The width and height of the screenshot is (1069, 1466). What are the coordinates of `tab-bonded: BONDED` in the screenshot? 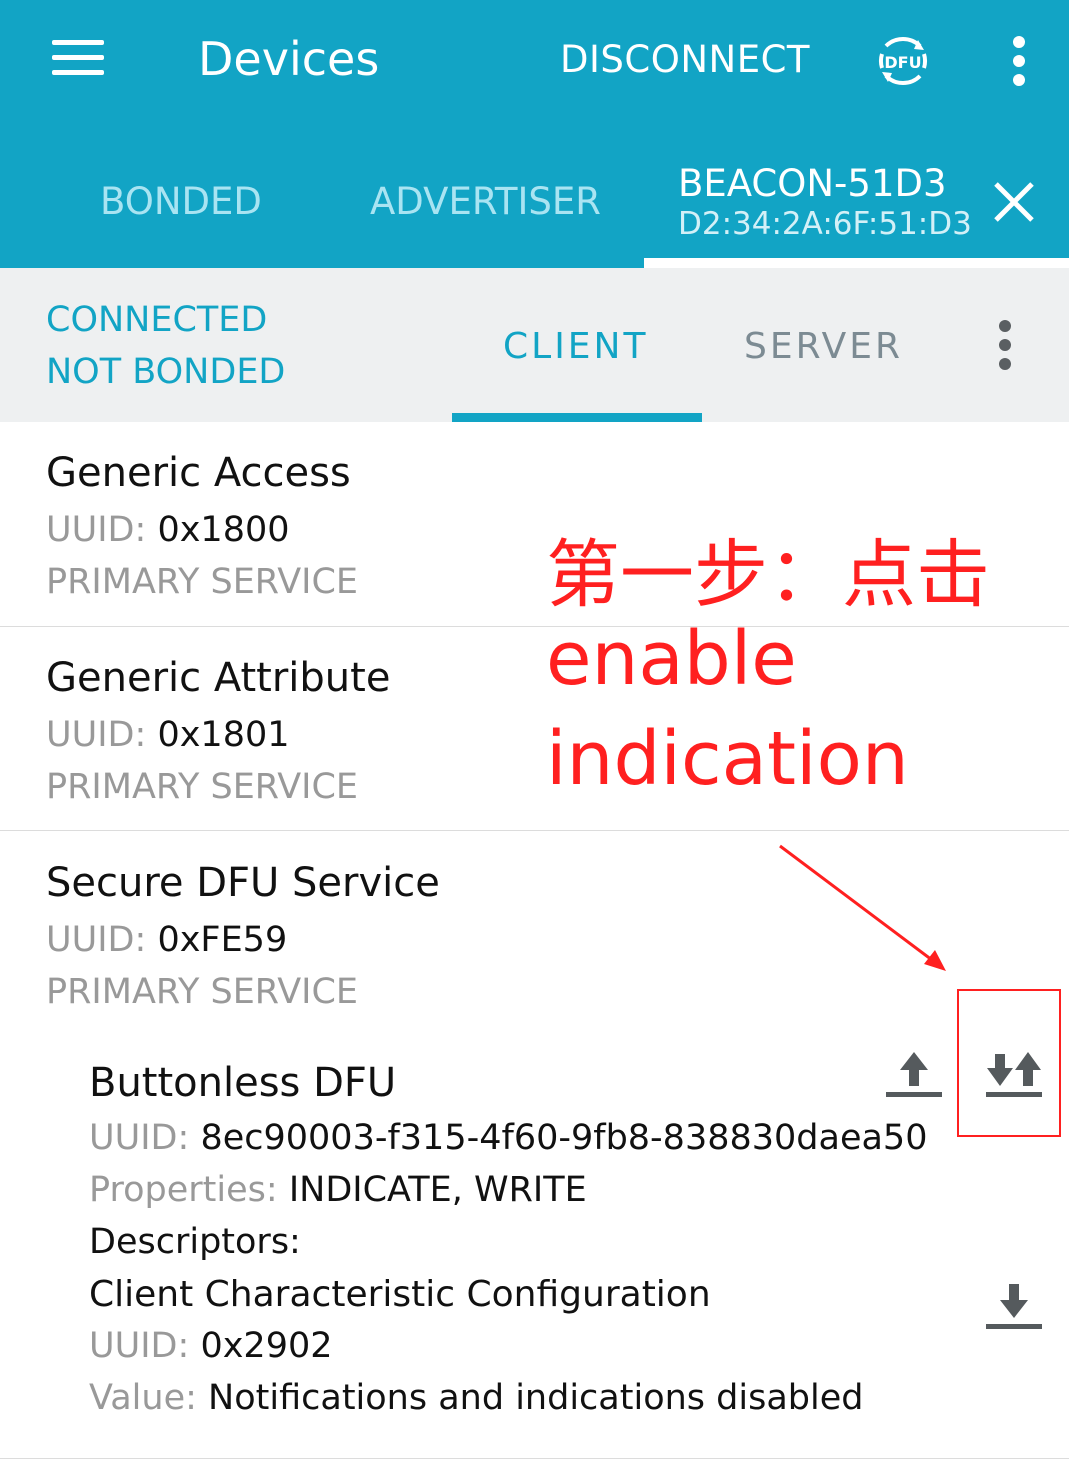 It's located at (181, 201).